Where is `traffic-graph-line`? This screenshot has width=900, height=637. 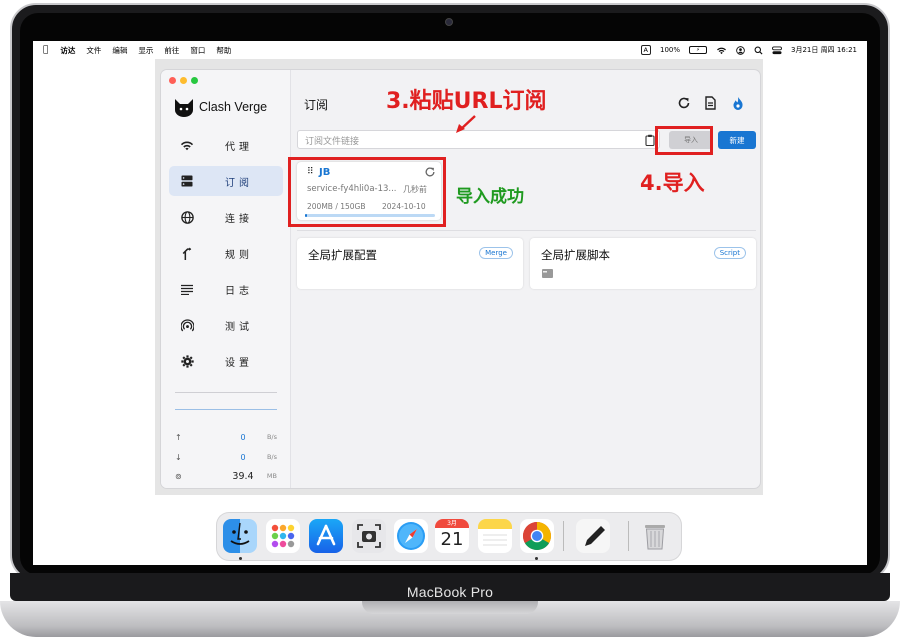
traffic-graph-line is located at coordinates (226, 409).